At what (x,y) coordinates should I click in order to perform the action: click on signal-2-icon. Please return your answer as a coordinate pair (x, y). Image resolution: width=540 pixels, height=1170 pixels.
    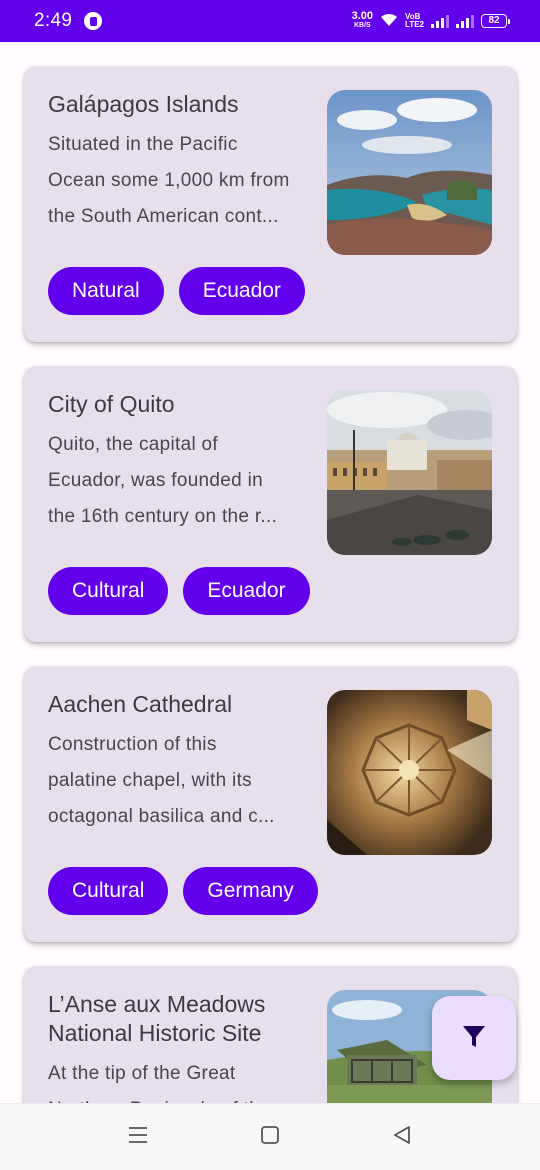
    Looking at the image, I should click on (465, 21).